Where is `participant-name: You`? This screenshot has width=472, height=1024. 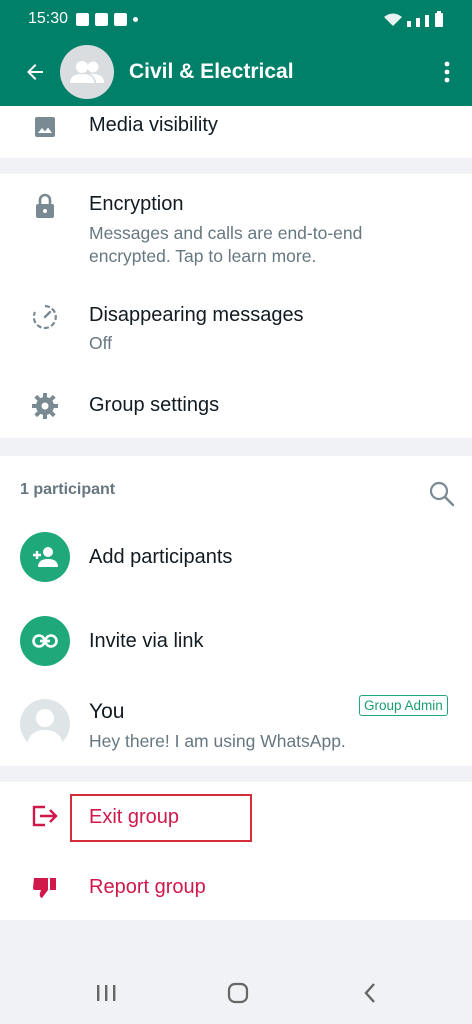 participant-name: You is located at coordinates (107, 711).